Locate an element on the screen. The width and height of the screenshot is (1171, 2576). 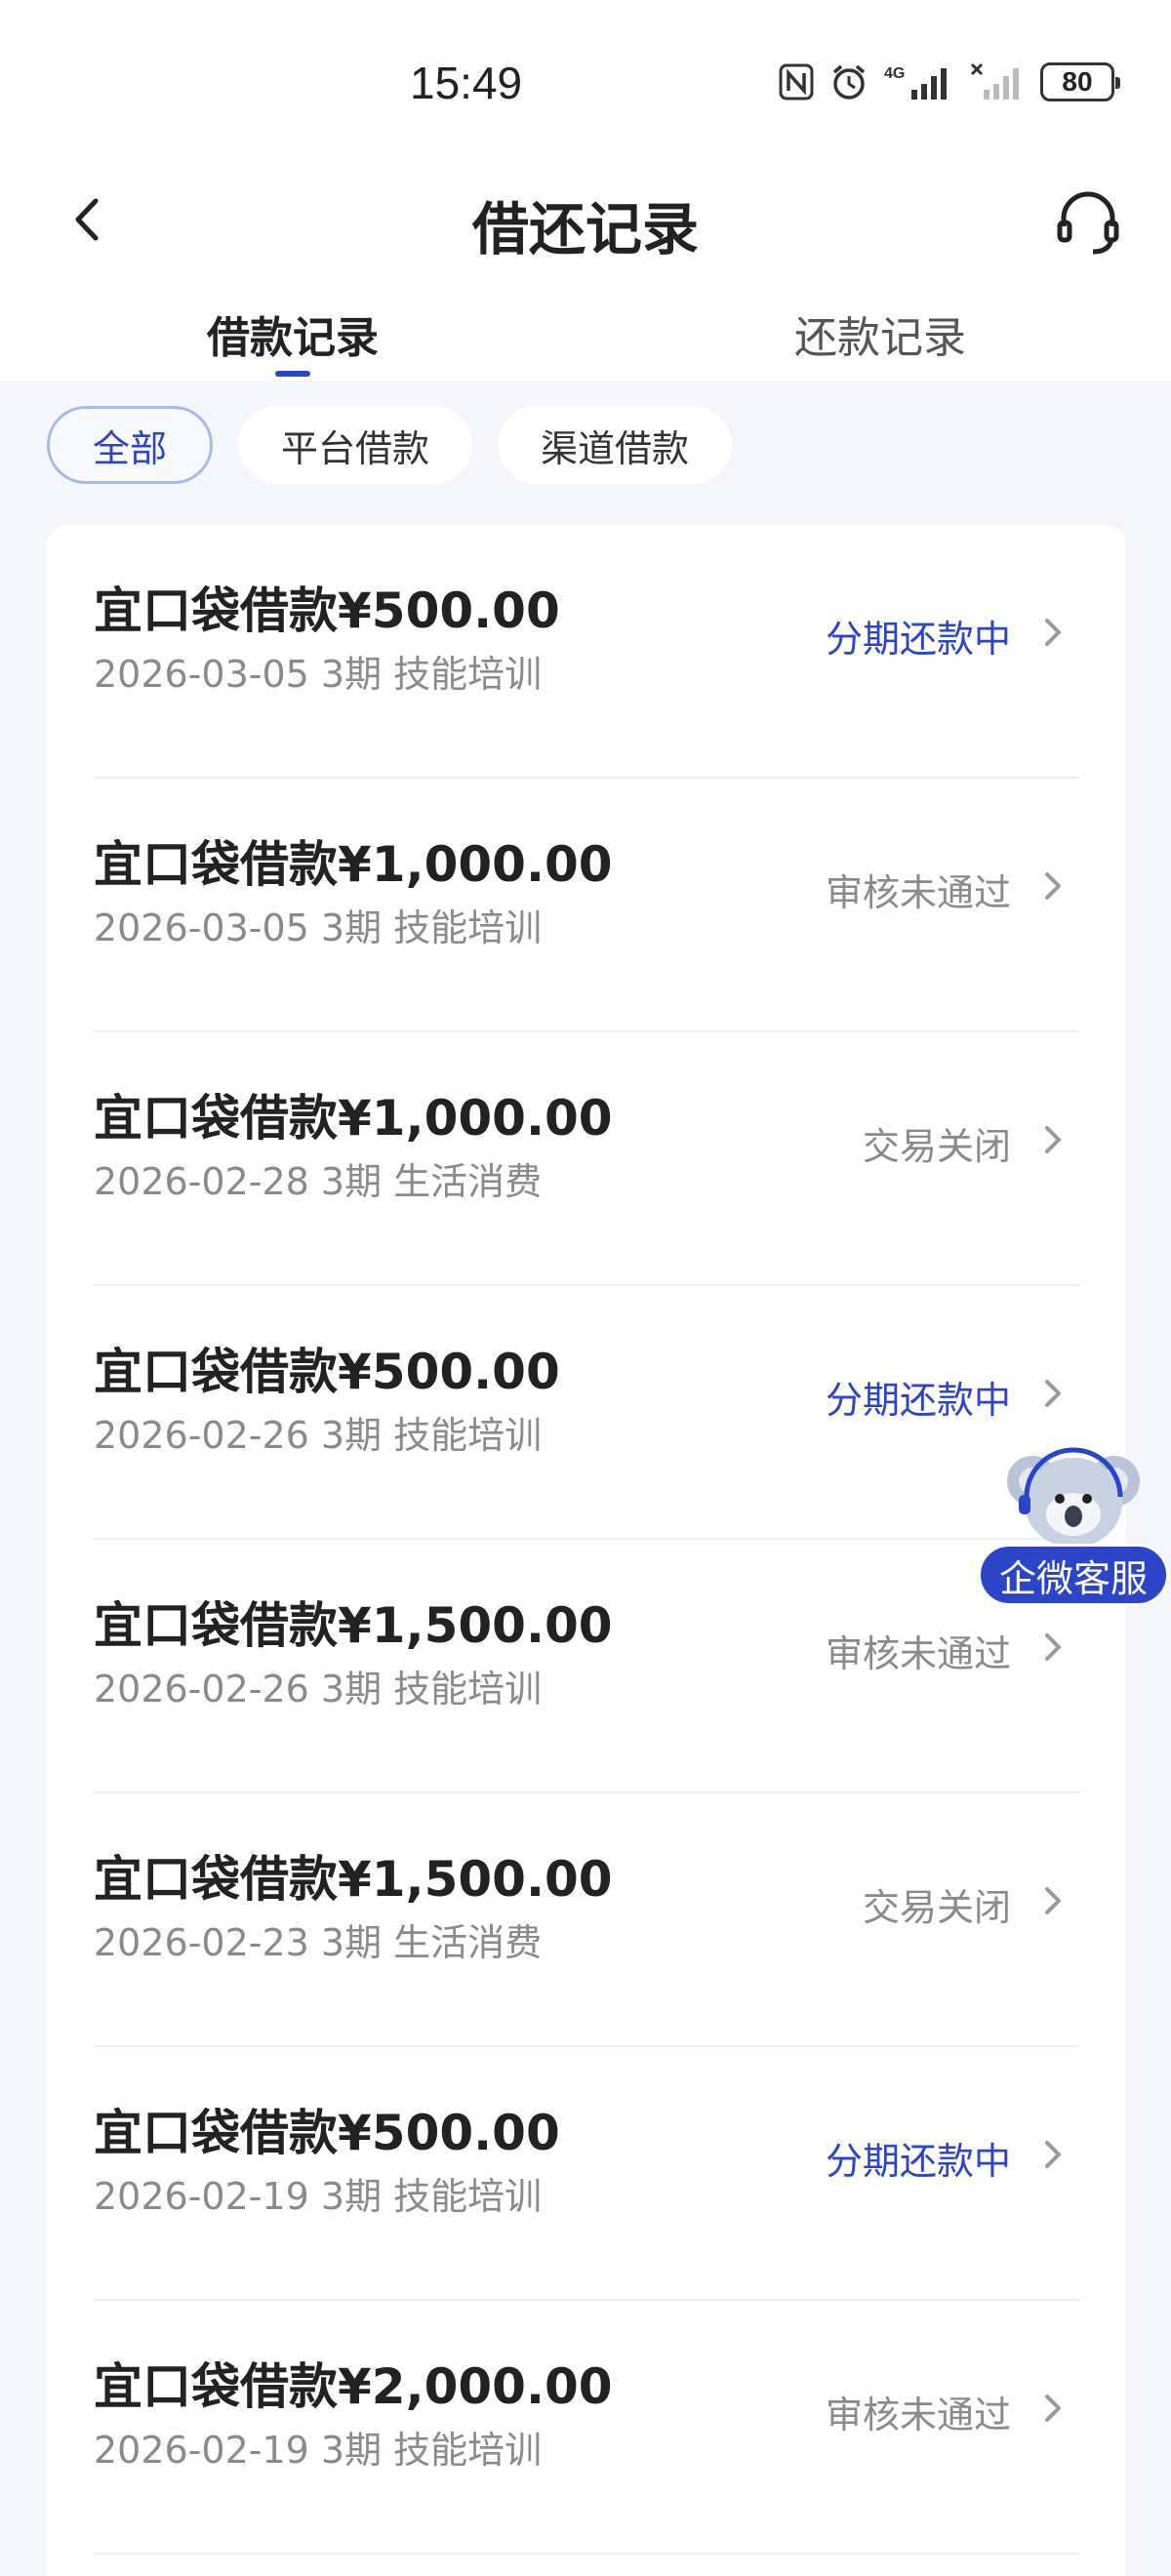
signal-no-service-icon is located at coordinates (997, 81).